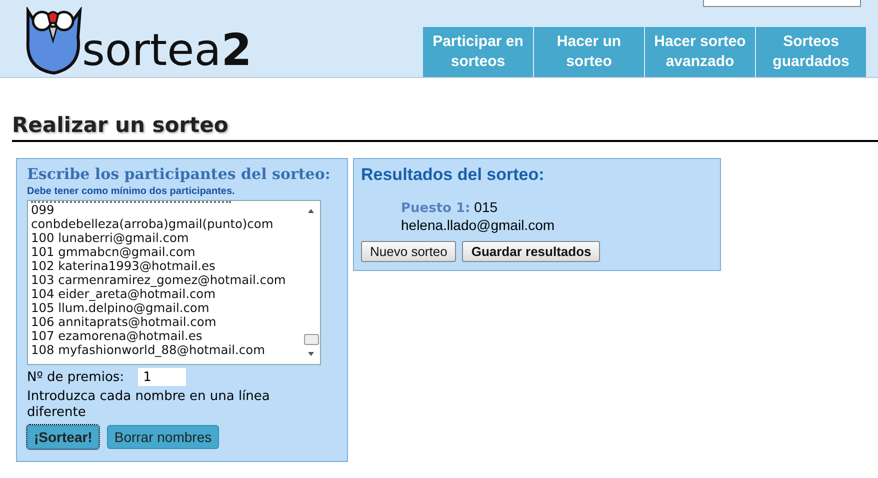  What do you see at coordinates (486, 207) in the screenshot?
I see `result-number: 015` at bounding box center [486, 207].